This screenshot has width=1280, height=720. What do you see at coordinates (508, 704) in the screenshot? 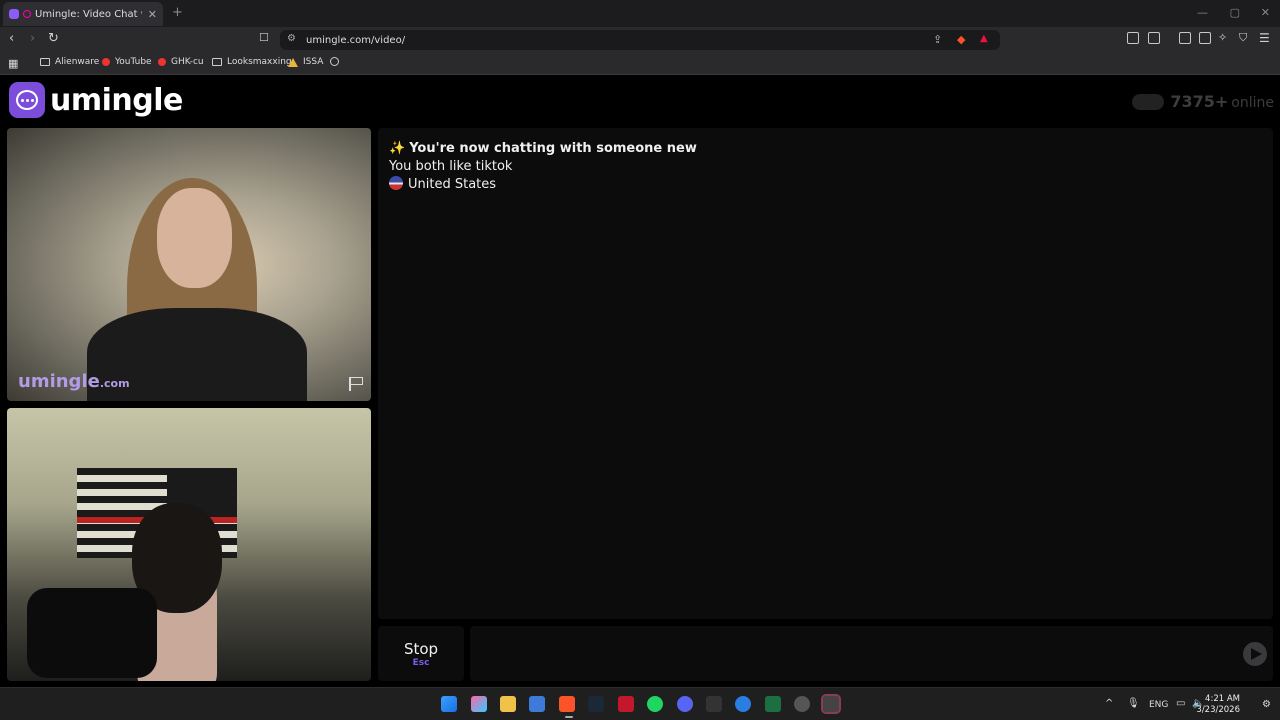
I see `file-explorer-icon` at bounding box center [508, 704].